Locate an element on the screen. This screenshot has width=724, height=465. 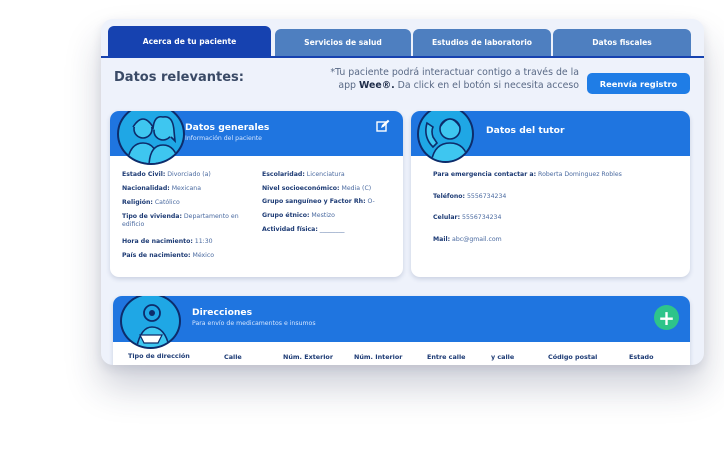
field-celular: Celular: 5556734234 is located at coordinates (467, 217).